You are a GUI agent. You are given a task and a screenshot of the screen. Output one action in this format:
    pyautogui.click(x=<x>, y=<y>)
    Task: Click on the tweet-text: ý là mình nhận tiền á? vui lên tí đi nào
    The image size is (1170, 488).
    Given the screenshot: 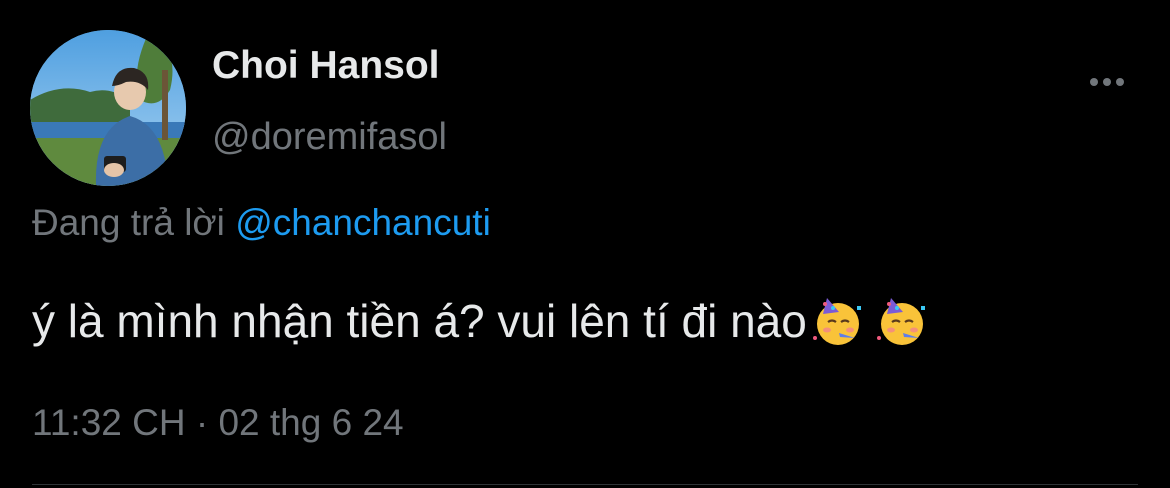 What is the action you would take?
    pyautogui.click(x=481, y=321)
    